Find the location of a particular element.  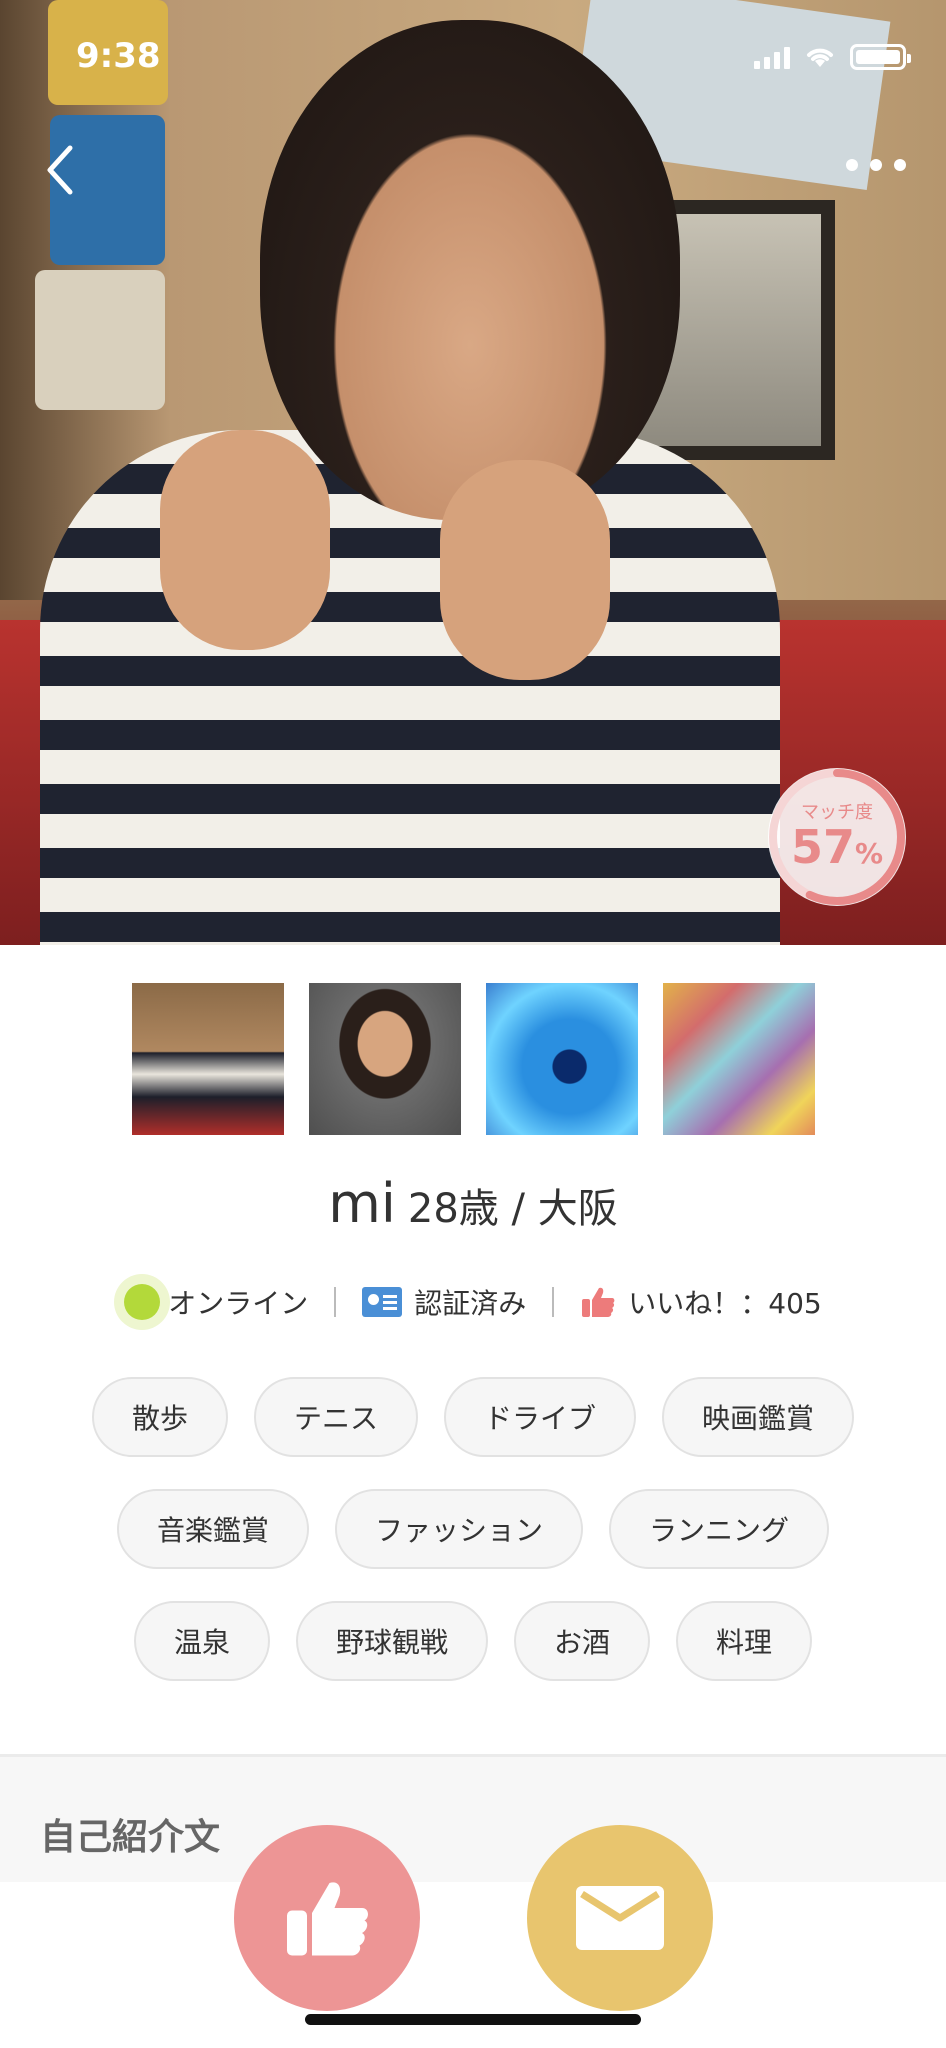

tag: お酒 is located at coordinates (582, 1641).